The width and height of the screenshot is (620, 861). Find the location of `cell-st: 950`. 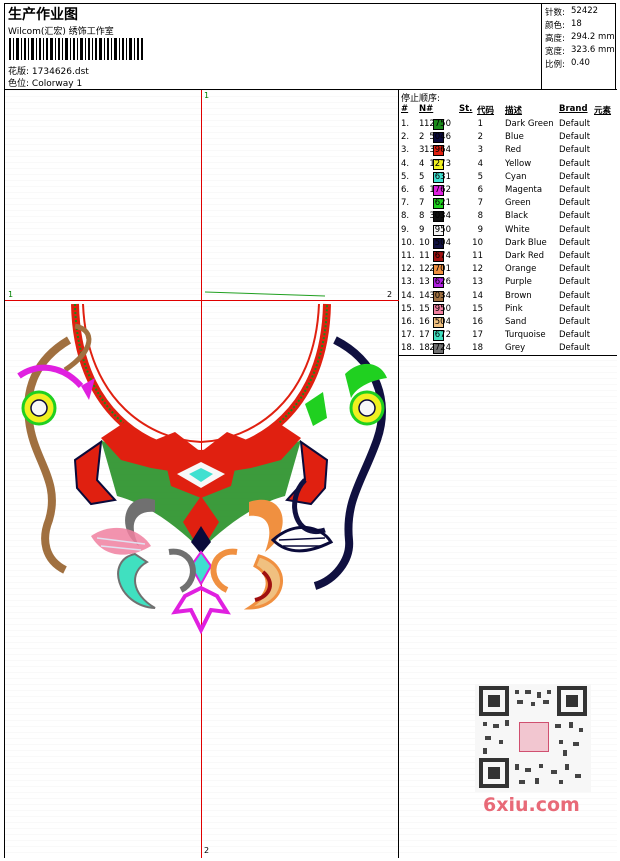

cell-st: 950 is located at coordinates (442, 308).